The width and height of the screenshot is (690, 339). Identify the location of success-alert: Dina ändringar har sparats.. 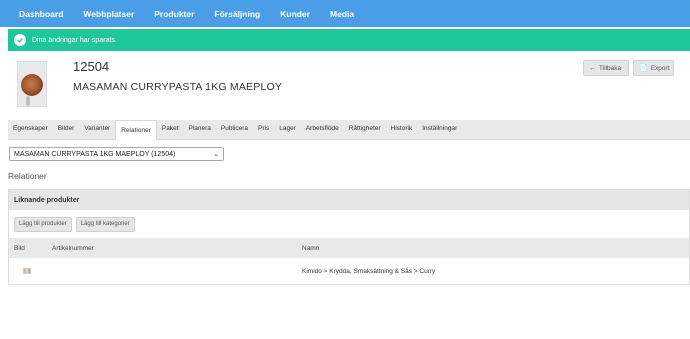
(349, 40).